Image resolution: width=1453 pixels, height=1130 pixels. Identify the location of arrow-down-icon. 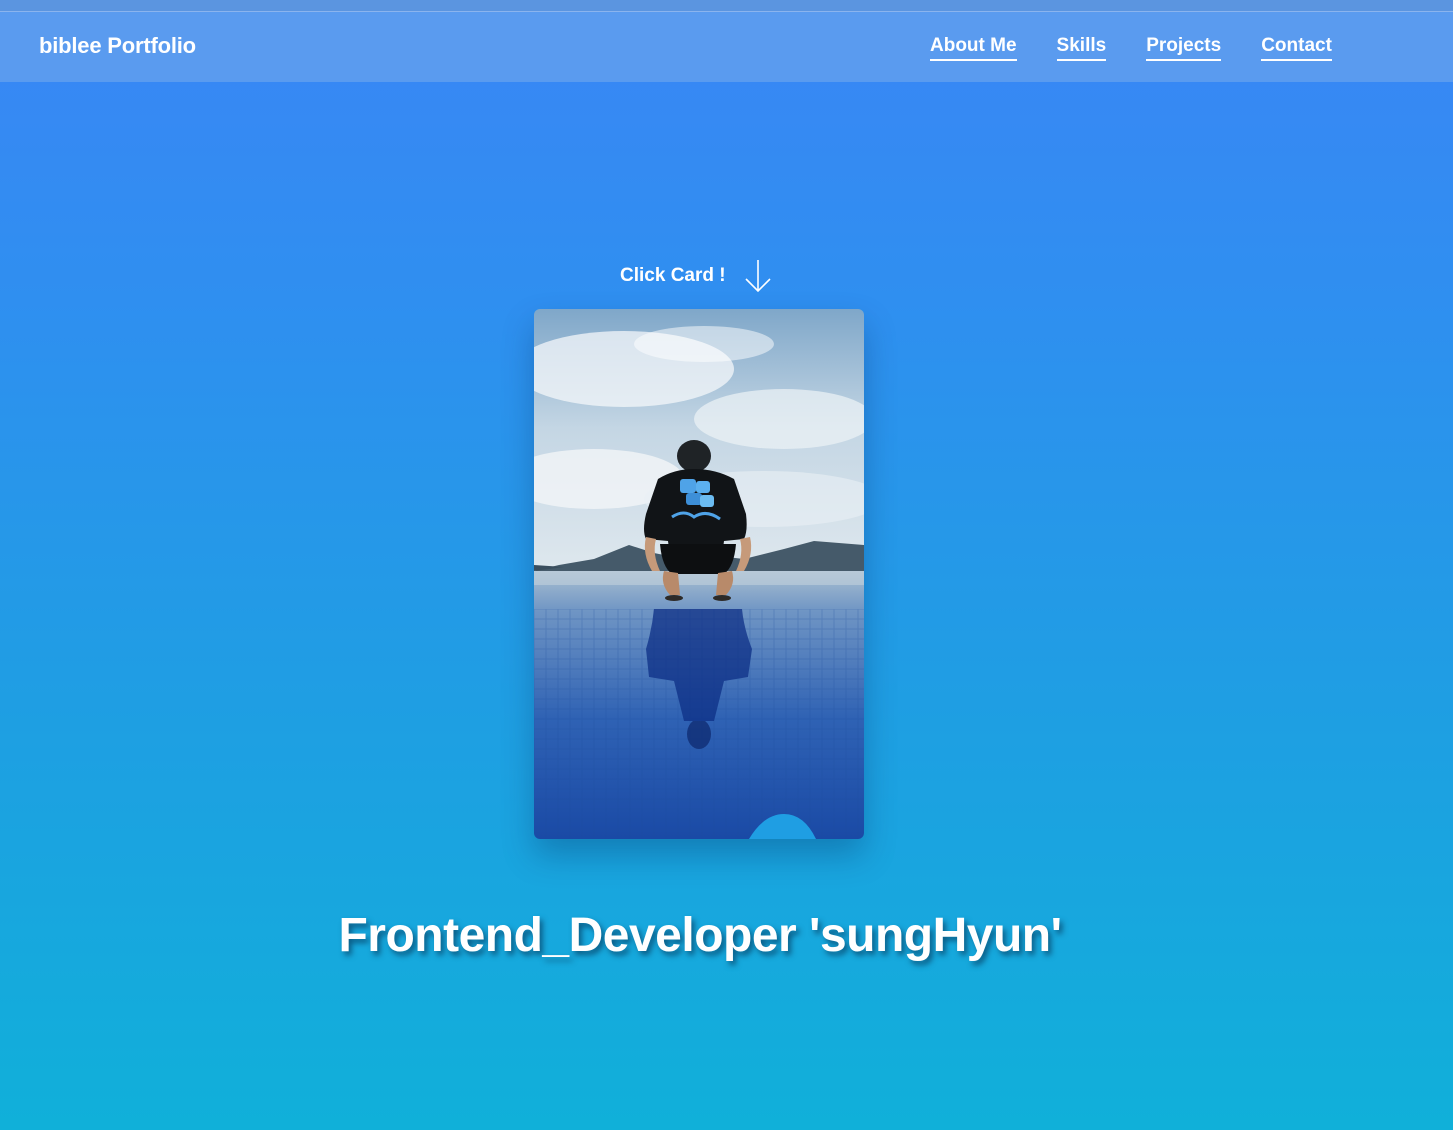
(758, 276).